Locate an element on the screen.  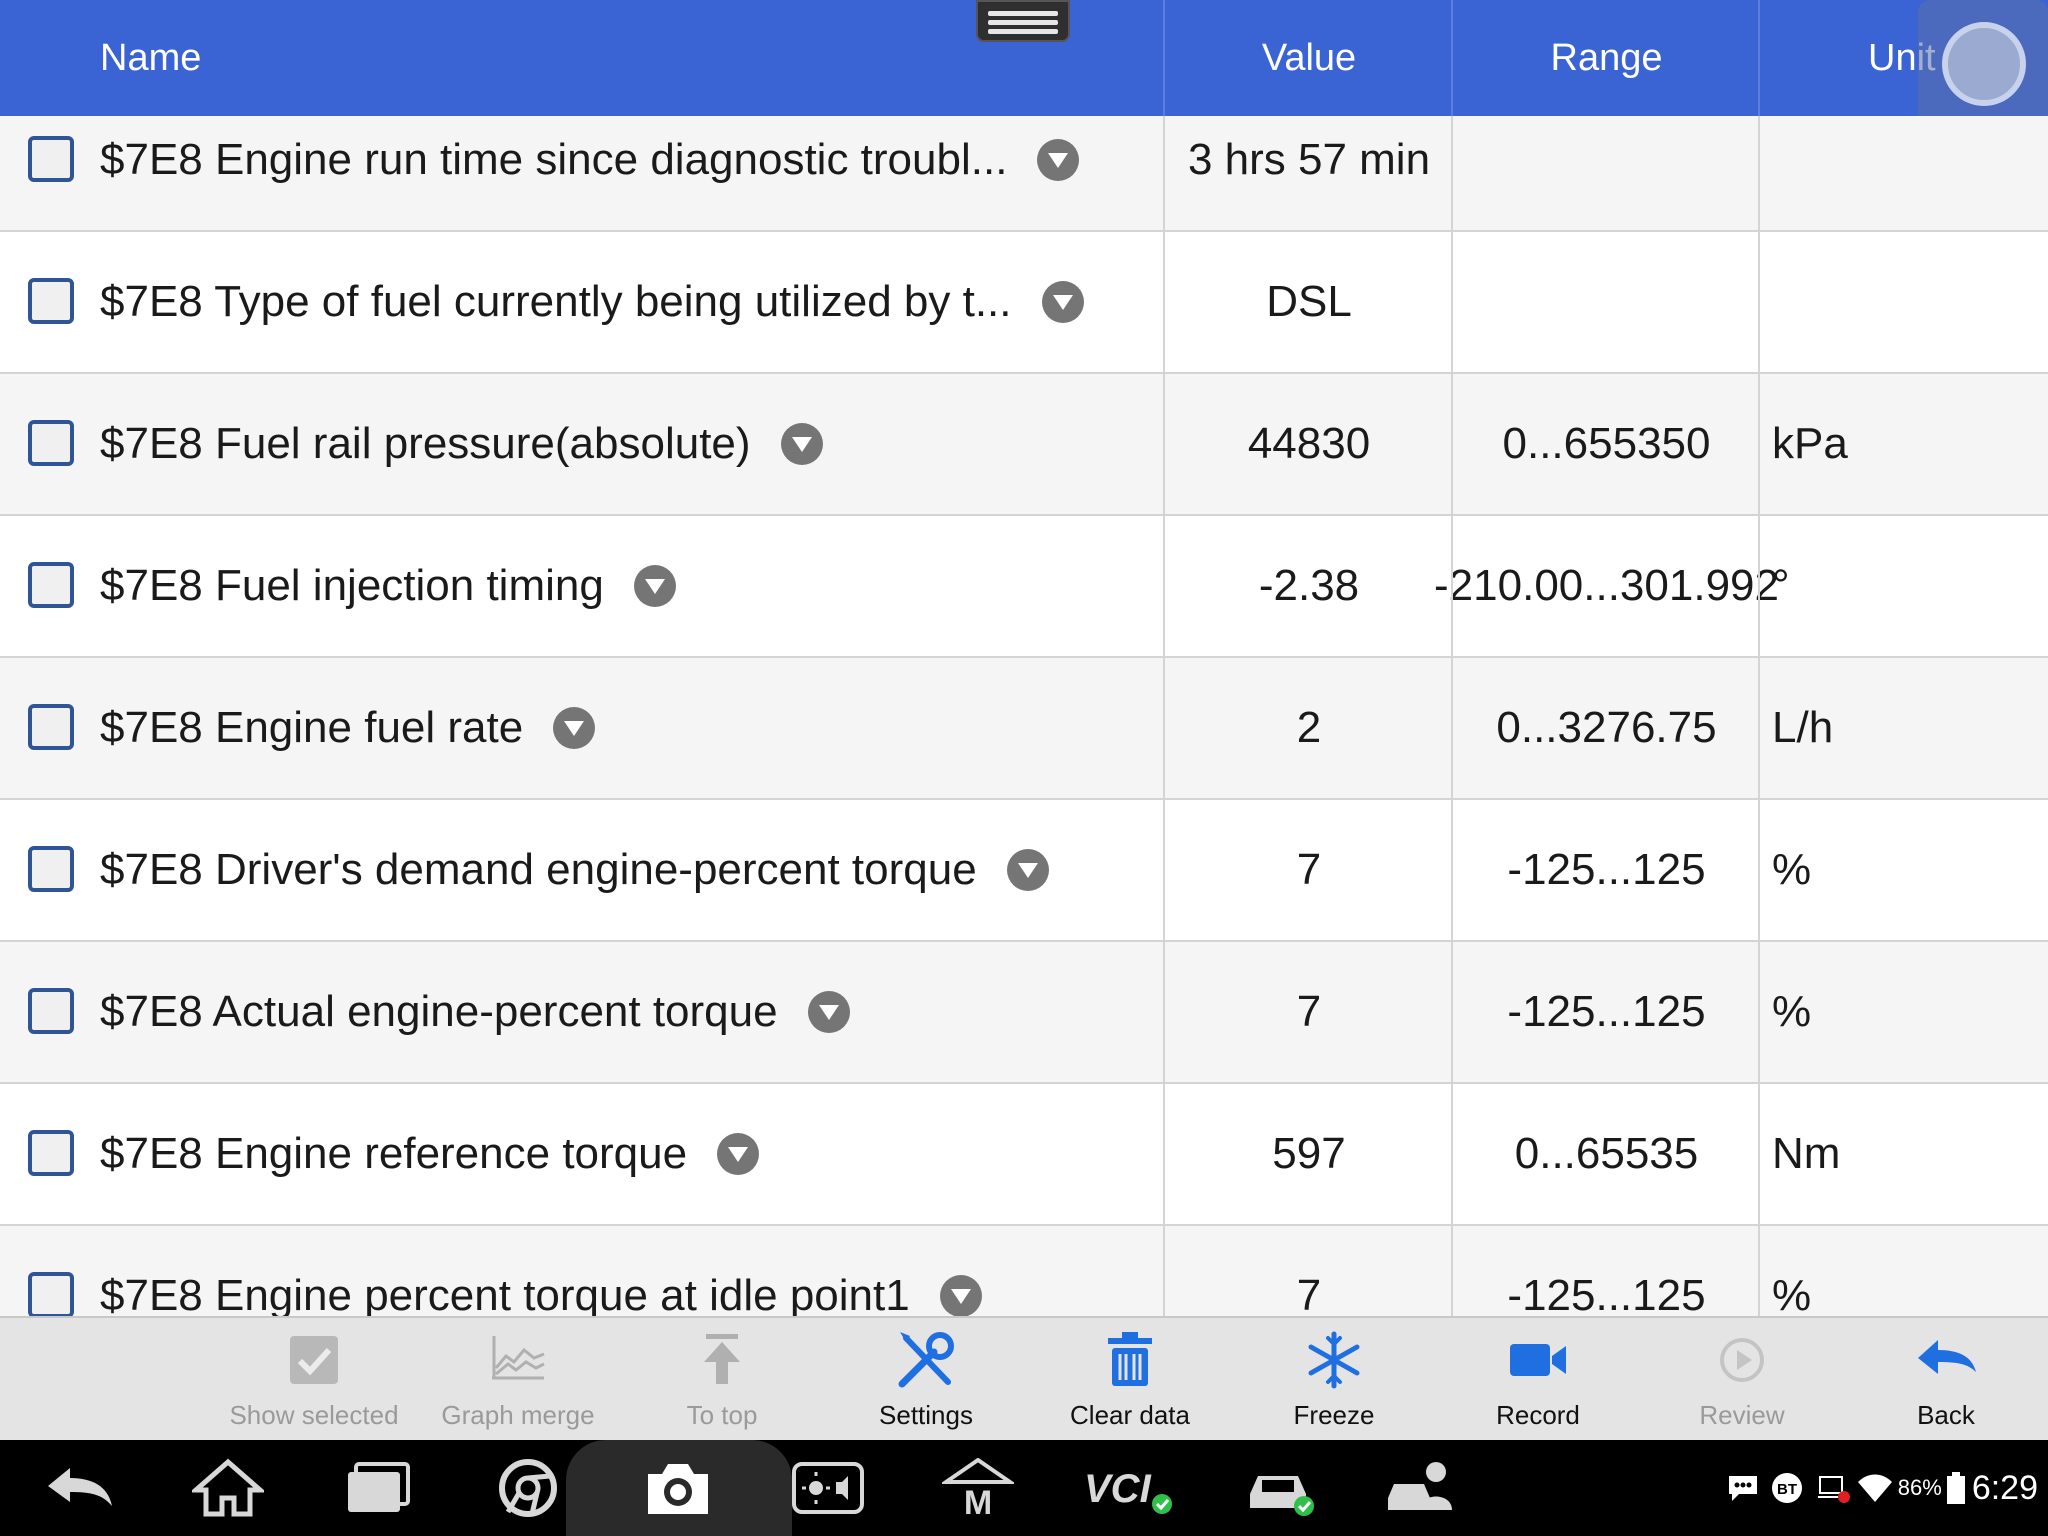
show-selected-button: Show selected is located at coordinates (314, 1380).